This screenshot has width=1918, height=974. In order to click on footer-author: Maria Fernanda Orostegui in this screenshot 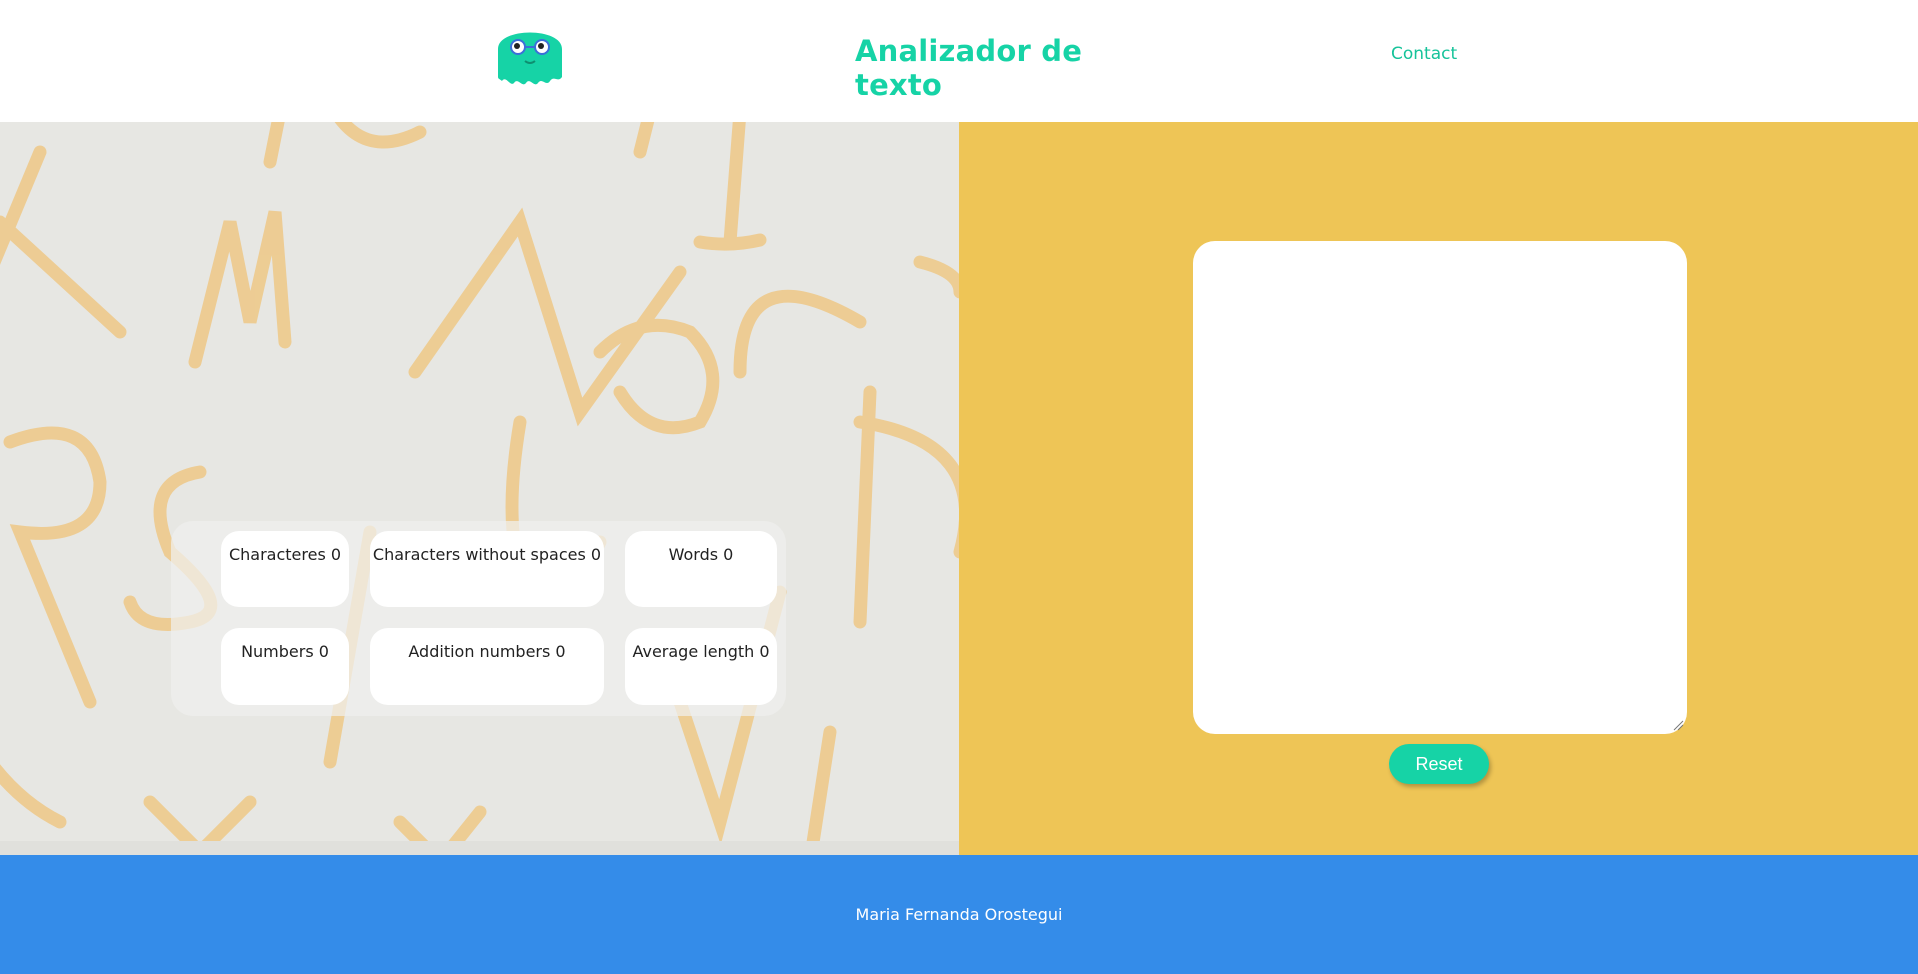, I will do `click(959, 914)`.